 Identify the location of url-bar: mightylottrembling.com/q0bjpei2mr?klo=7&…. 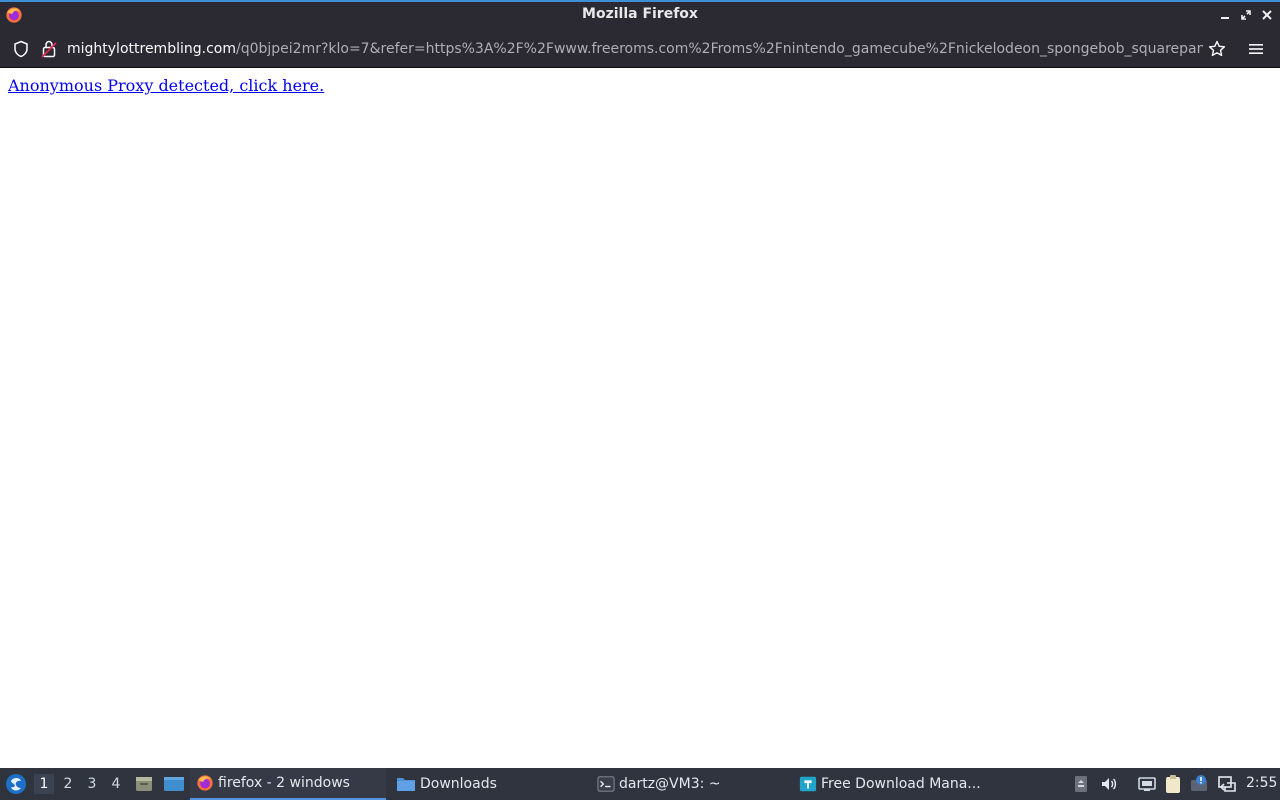
(635, 49).